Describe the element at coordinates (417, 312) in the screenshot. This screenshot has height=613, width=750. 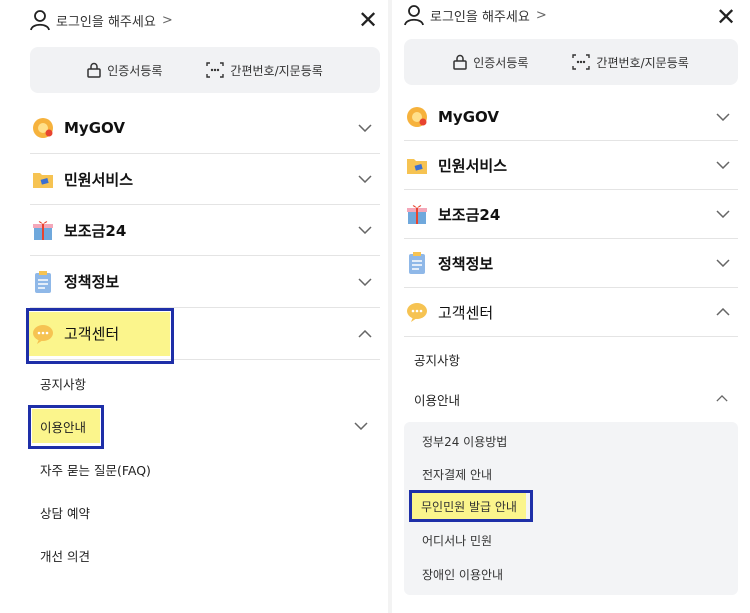
I see `customer-center-icon` at that location.